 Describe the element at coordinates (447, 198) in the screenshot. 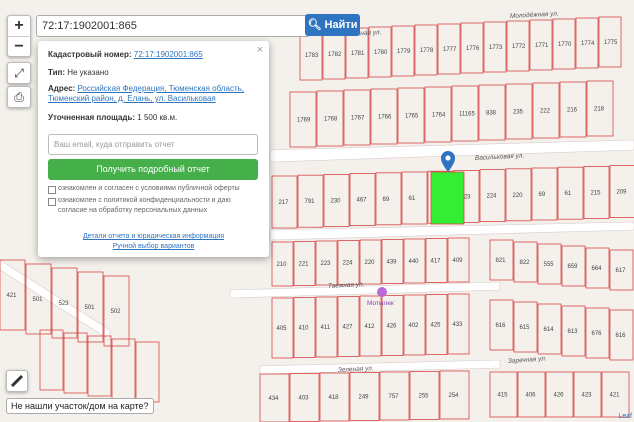

I see `selected-parcel` at that location.